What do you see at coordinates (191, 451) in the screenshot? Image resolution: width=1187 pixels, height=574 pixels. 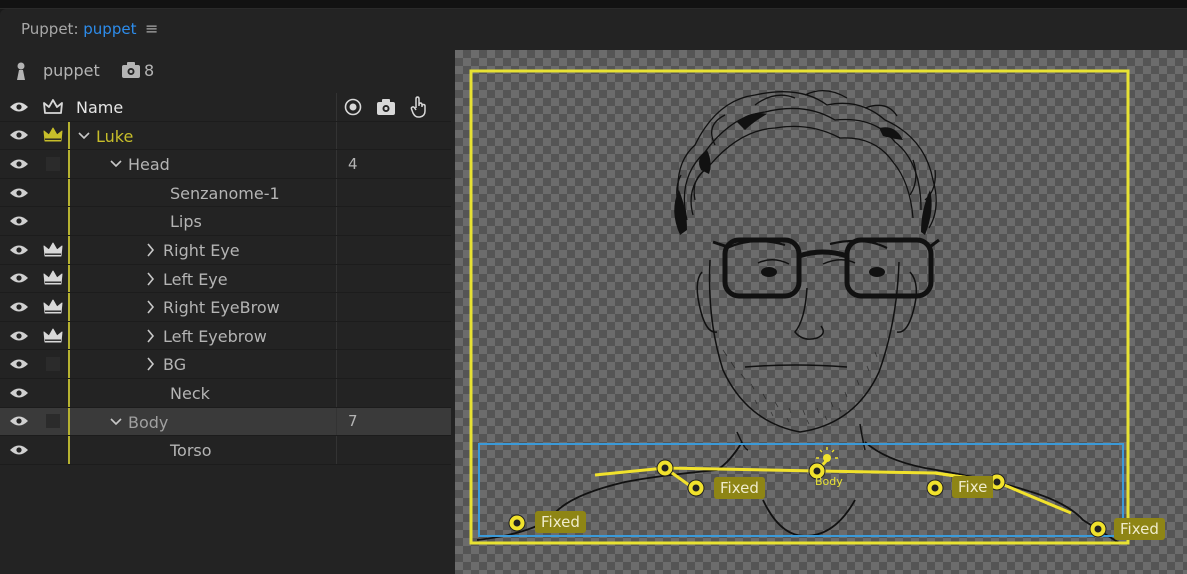 I see `layer-name-label: Torso` at bounding box center [191, 451].